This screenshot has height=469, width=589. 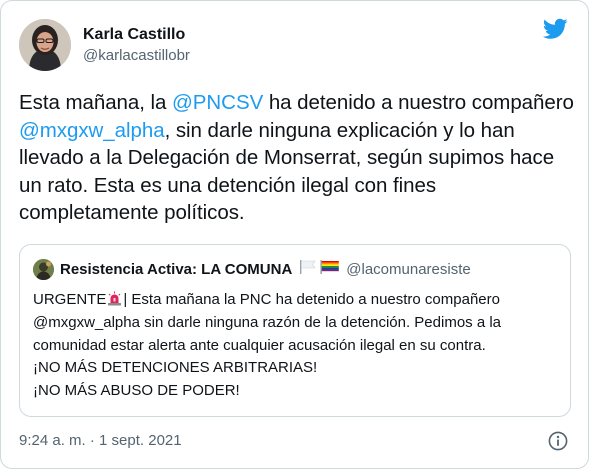 What do you see at coordinates (136, 35) in the screenshot?
I see `author-display-name: Karla Castillo` at bounding box center [136, 35].